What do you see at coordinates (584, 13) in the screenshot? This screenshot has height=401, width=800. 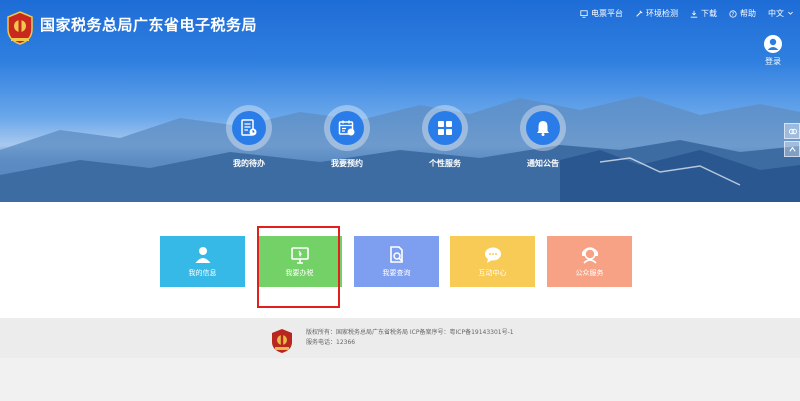 I see `monitor-icon` at bounding box center [584, 13].